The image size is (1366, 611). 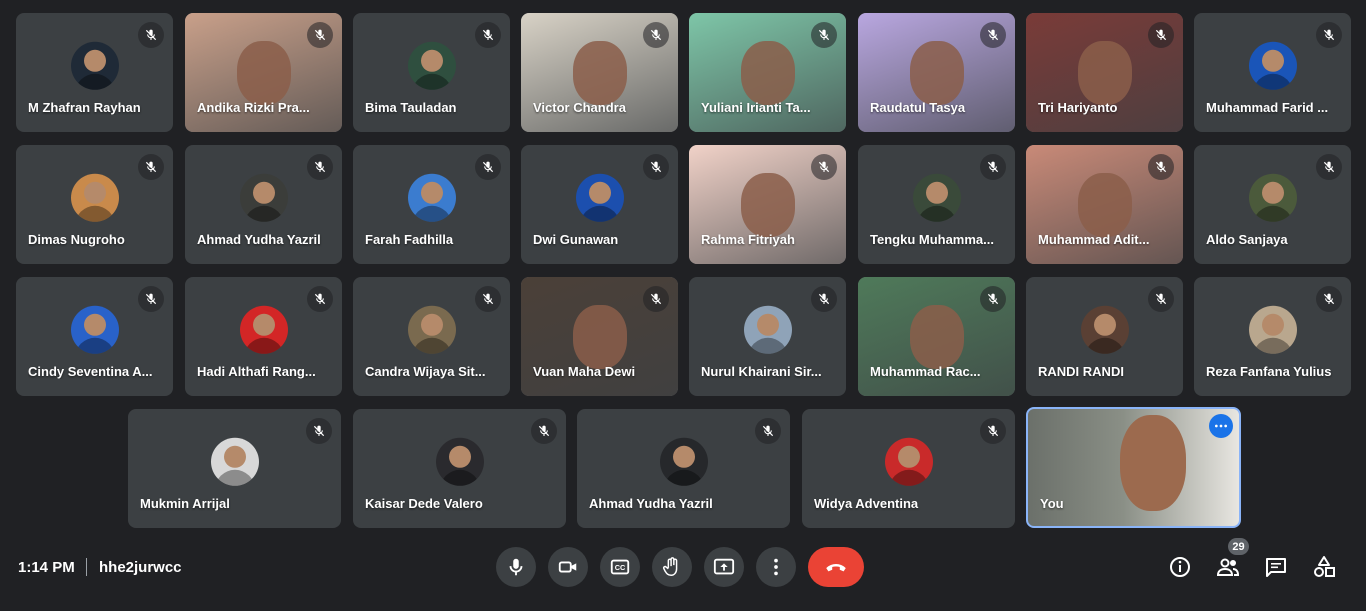 What do you see at coordinates (431, 204) in the screenshot?
I see `participant-tile: Farah Fadhilla` at bounding box center [431, 204].